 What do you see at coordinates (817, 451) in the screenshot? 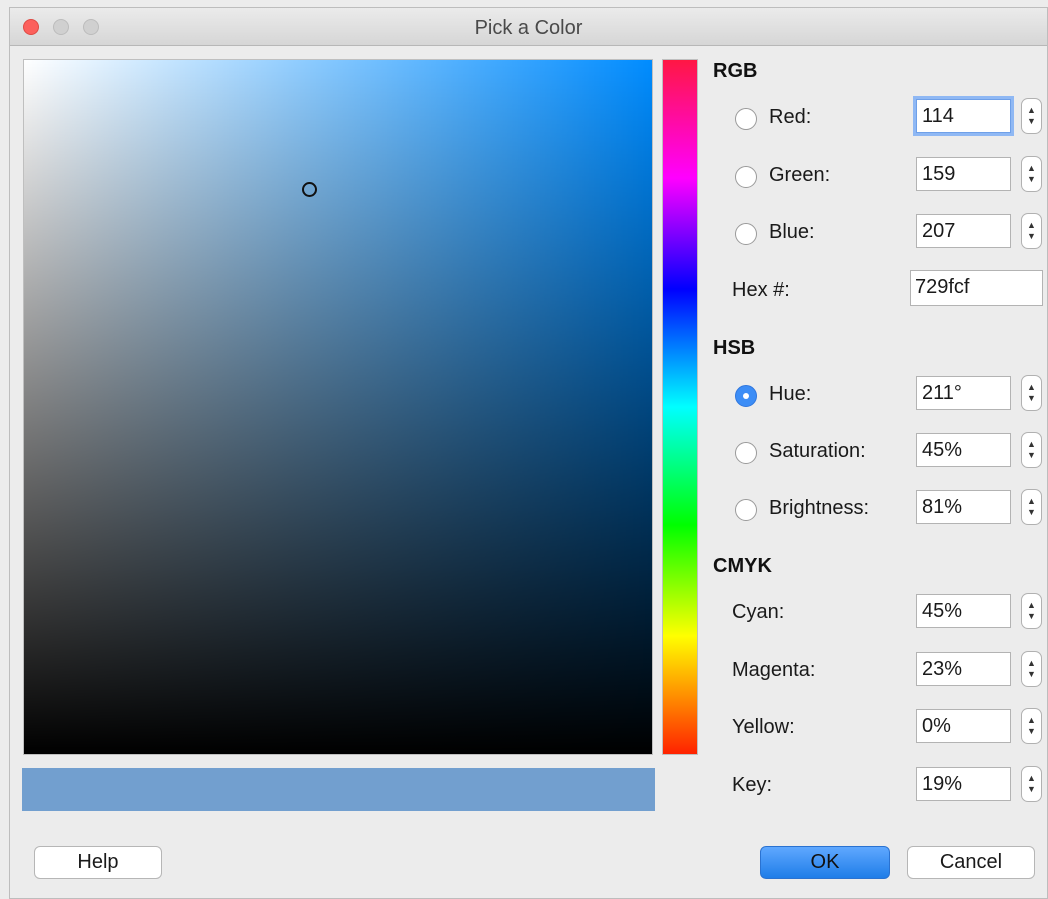
I see `saturation-label: Saturation:` at bounding box center [817, 451].